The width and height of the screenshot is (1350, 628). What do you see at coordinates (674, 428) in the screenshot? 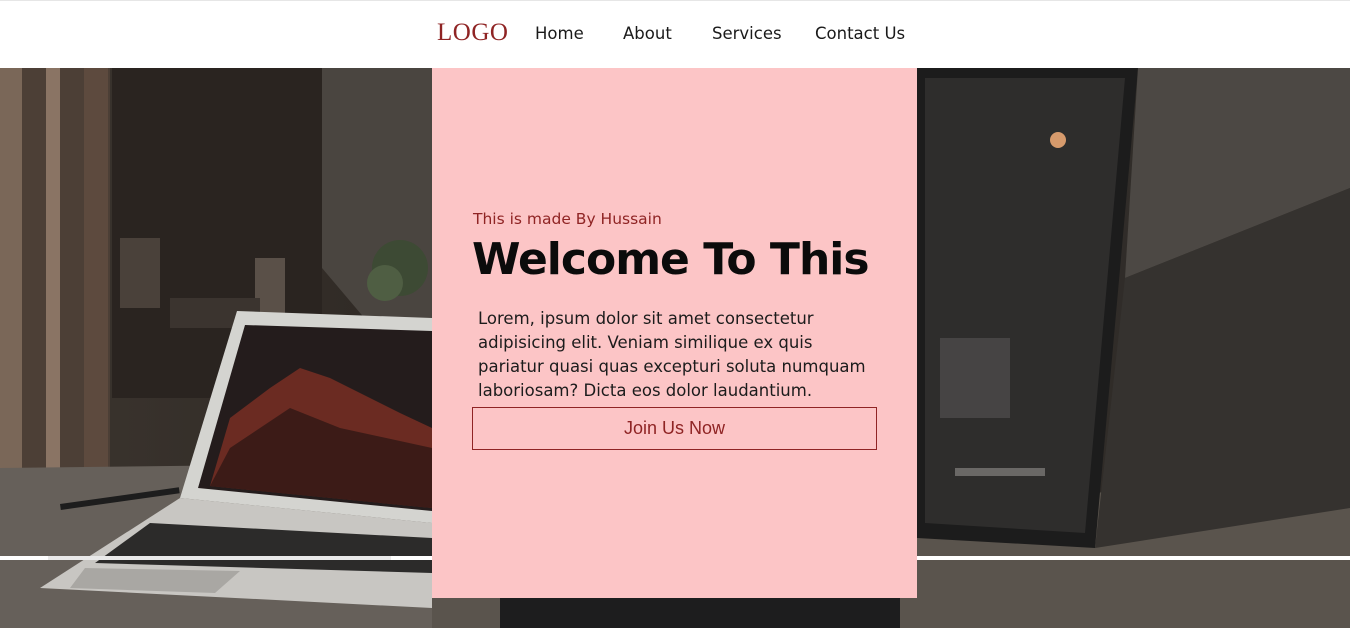
I see `join-us-button: Join Us Now` at bounding box center [674, 428].